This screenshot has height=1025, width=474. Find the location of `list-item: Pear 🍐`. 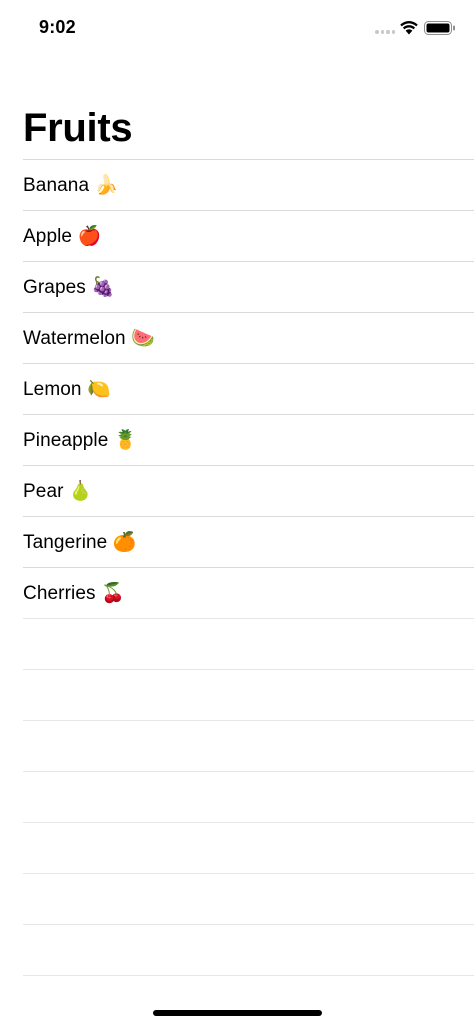

list-item: Pear 🍐 is located at coordinates (248, 490).